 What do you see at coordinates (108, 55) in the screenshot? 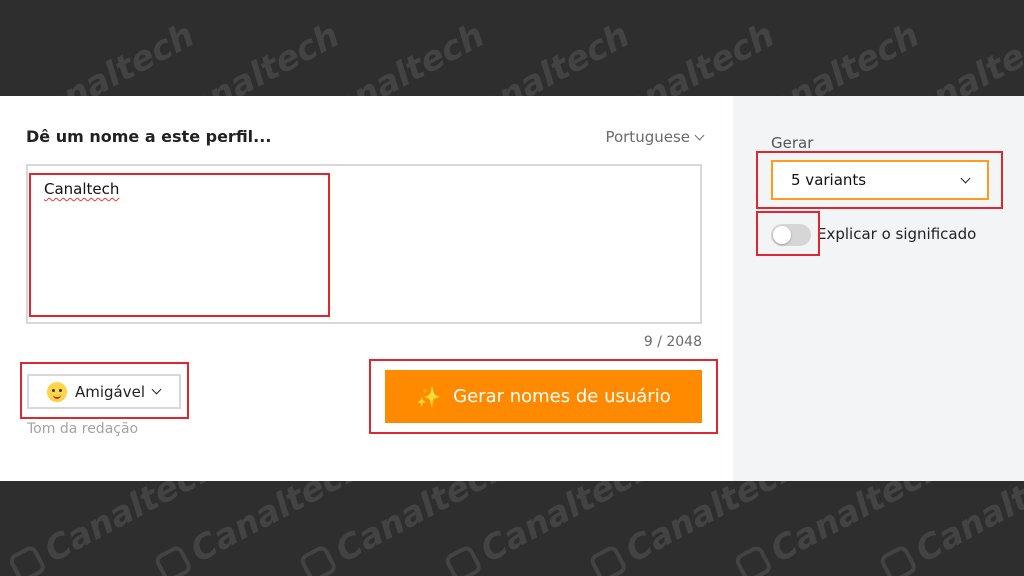
I see `watermark-text: Canaltech` at bounding box center [108, 55].